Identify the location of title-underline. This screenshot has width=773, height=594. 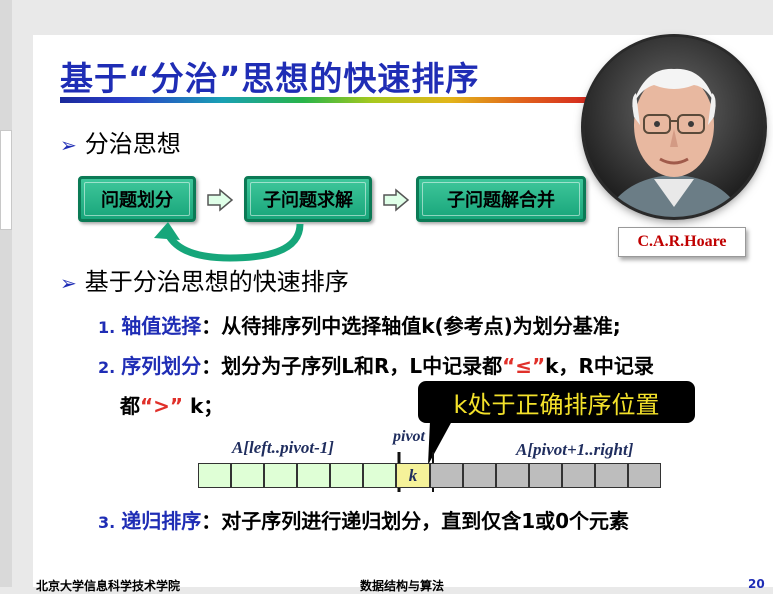
(330, 100).